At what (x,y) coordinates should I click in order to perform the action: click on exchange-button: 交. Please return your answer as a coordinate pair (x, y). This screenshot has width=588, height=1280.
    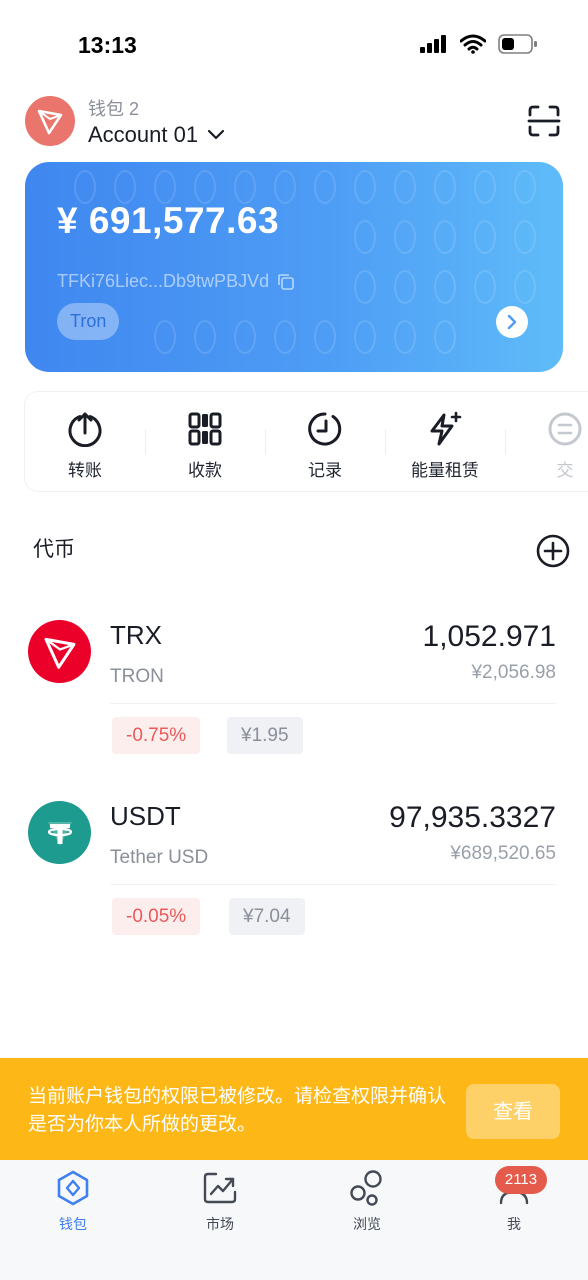
    Looking at the image, I should click on (546, 441).